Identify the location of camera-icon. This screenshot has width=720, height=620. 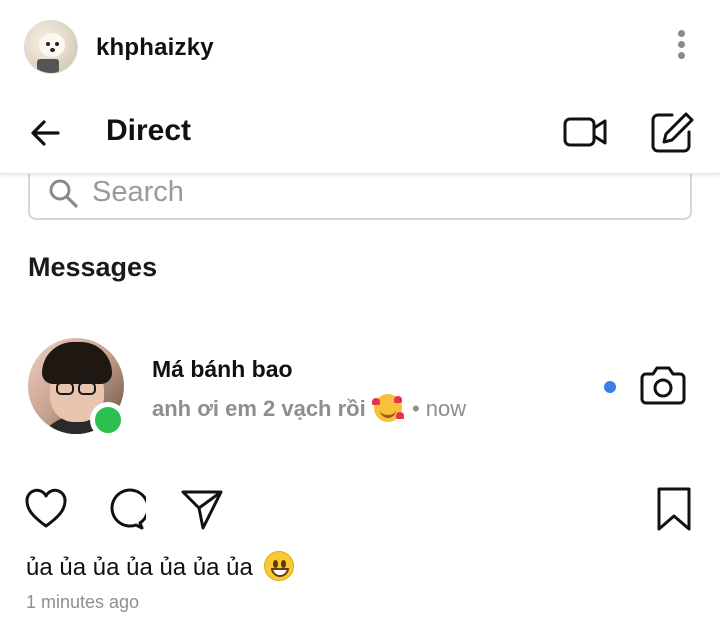
(663, 385).